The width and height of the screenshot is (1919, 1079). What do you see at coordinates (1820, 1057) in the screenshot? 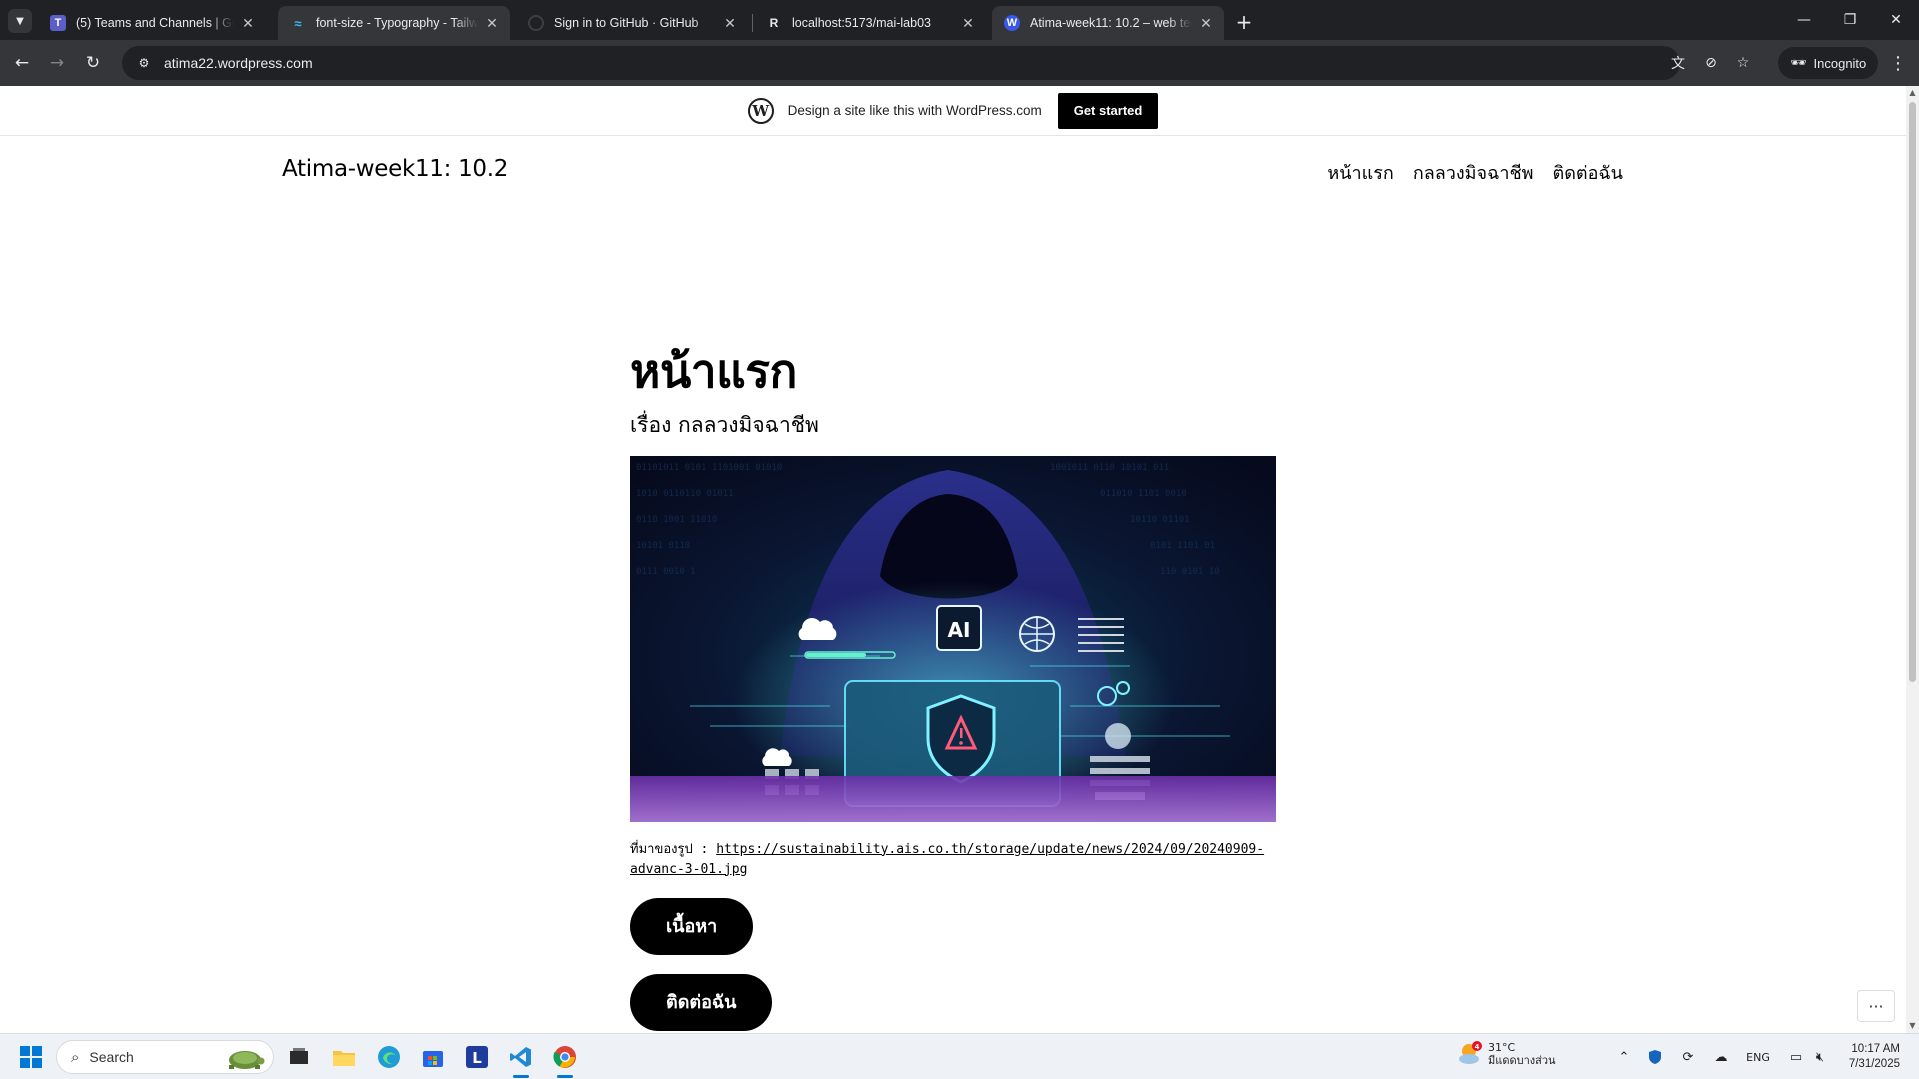
I see `volume-muted-icon: 🔇︎` at bounding box center [1820, 1057].